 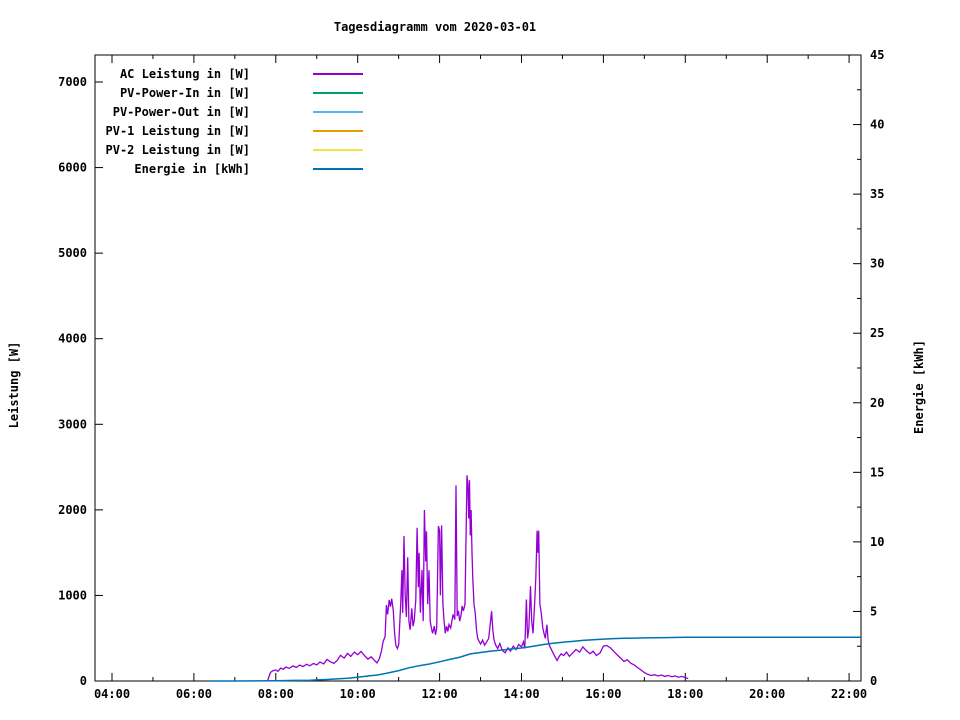 I want to click on y-right-tick-label: 40, so click(x=877, y=125).